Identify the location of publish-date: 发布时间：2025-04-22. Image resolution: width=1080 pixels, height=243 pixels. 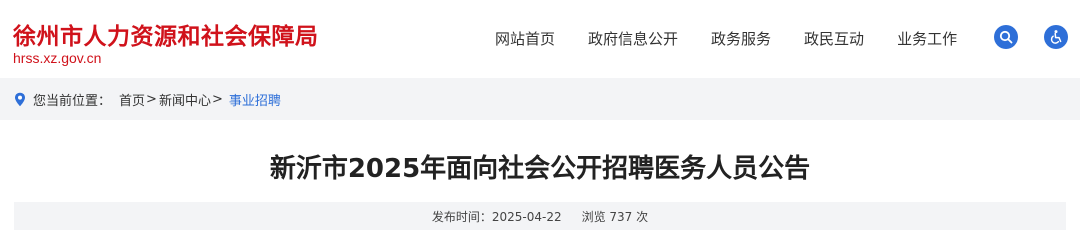
(496, 216).